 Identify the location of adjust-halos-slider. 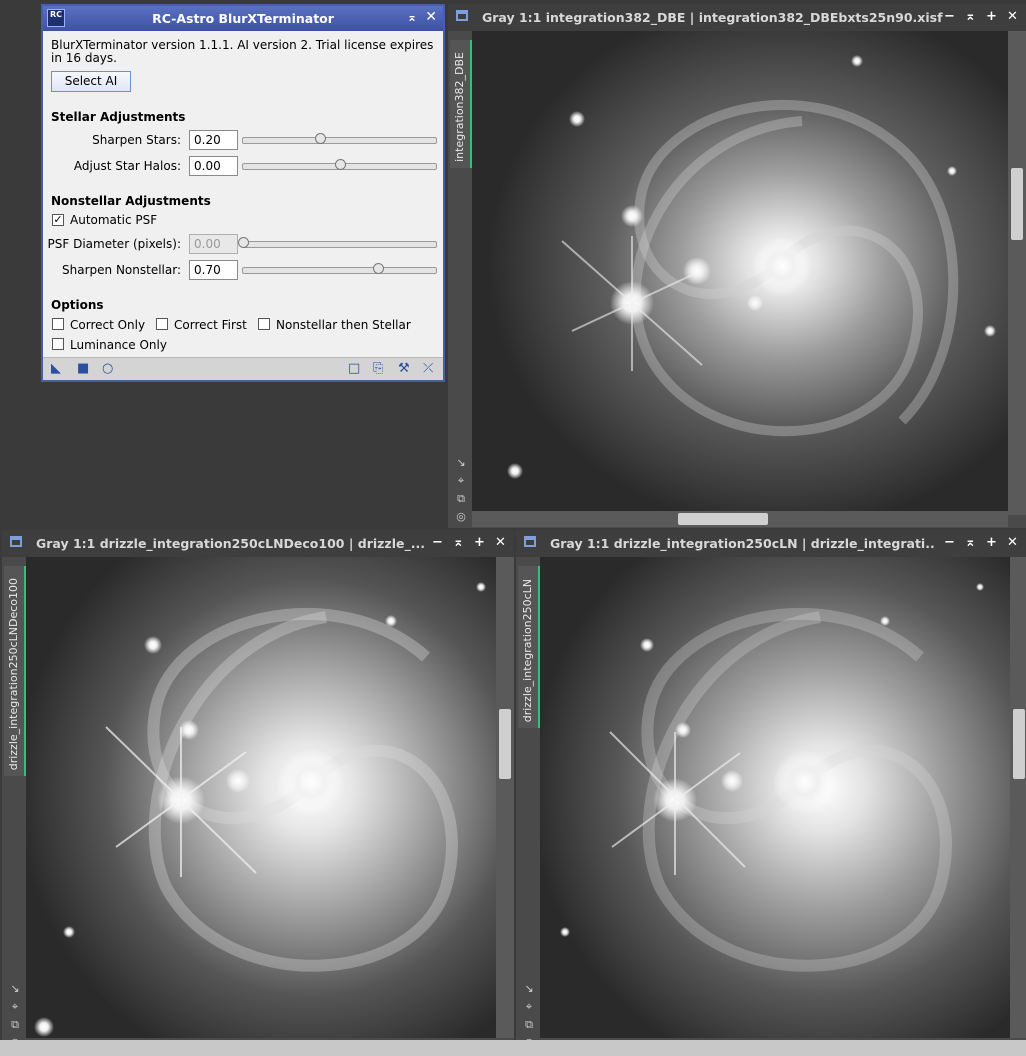
(339, 164).